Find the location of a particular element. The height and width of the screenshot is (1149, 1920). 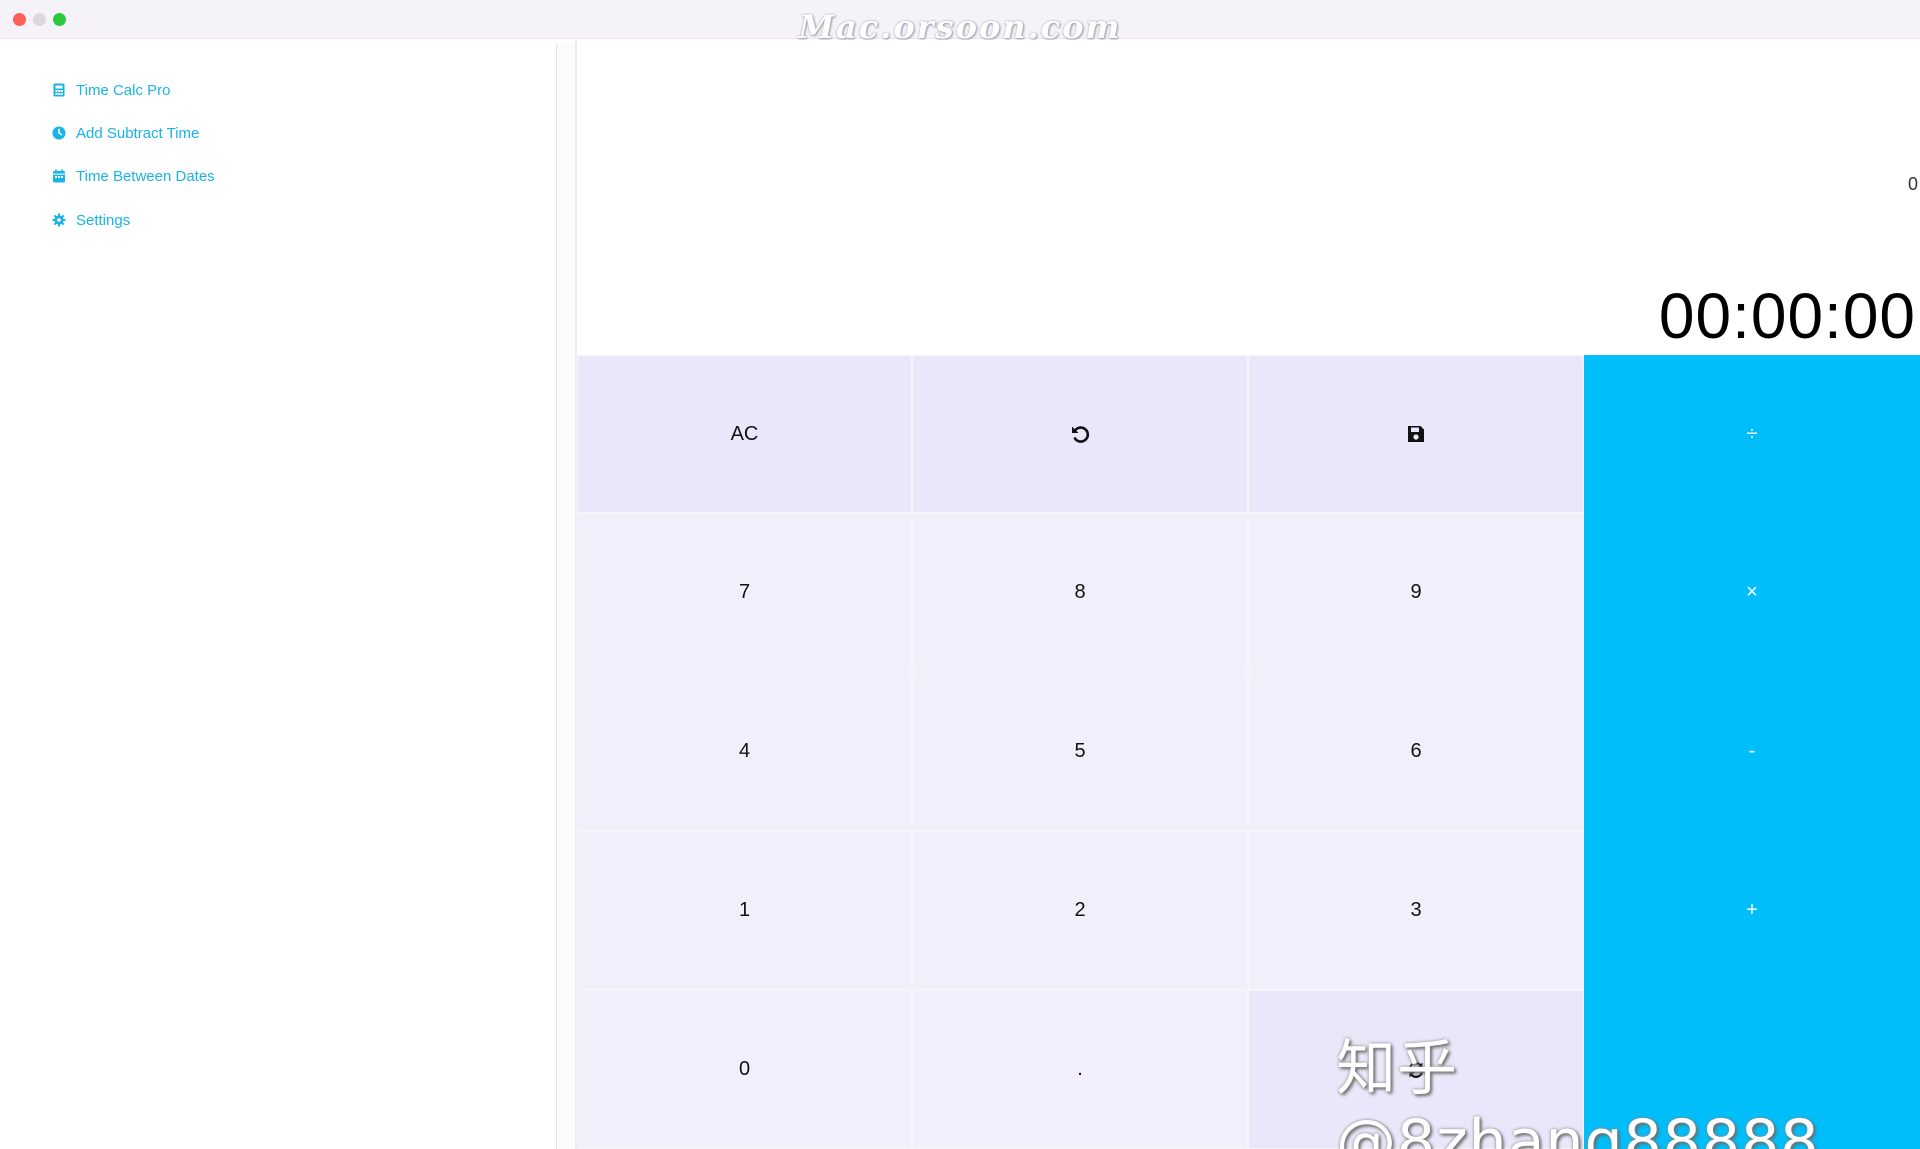

digit-7-button: 7 is located at coordinates (744, 592).